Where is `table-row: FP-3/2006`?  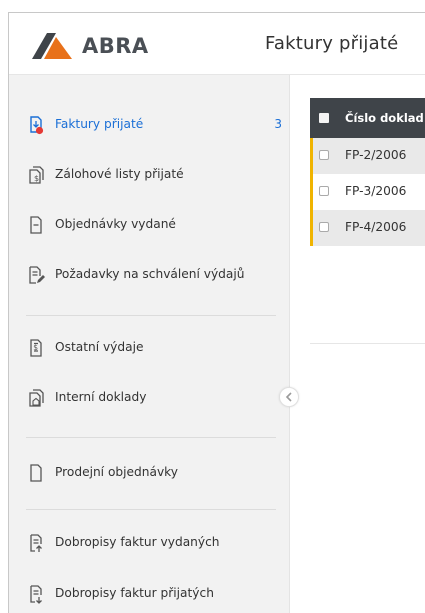 table-row: FP-3/2006 is located at coordinates (367, 192).